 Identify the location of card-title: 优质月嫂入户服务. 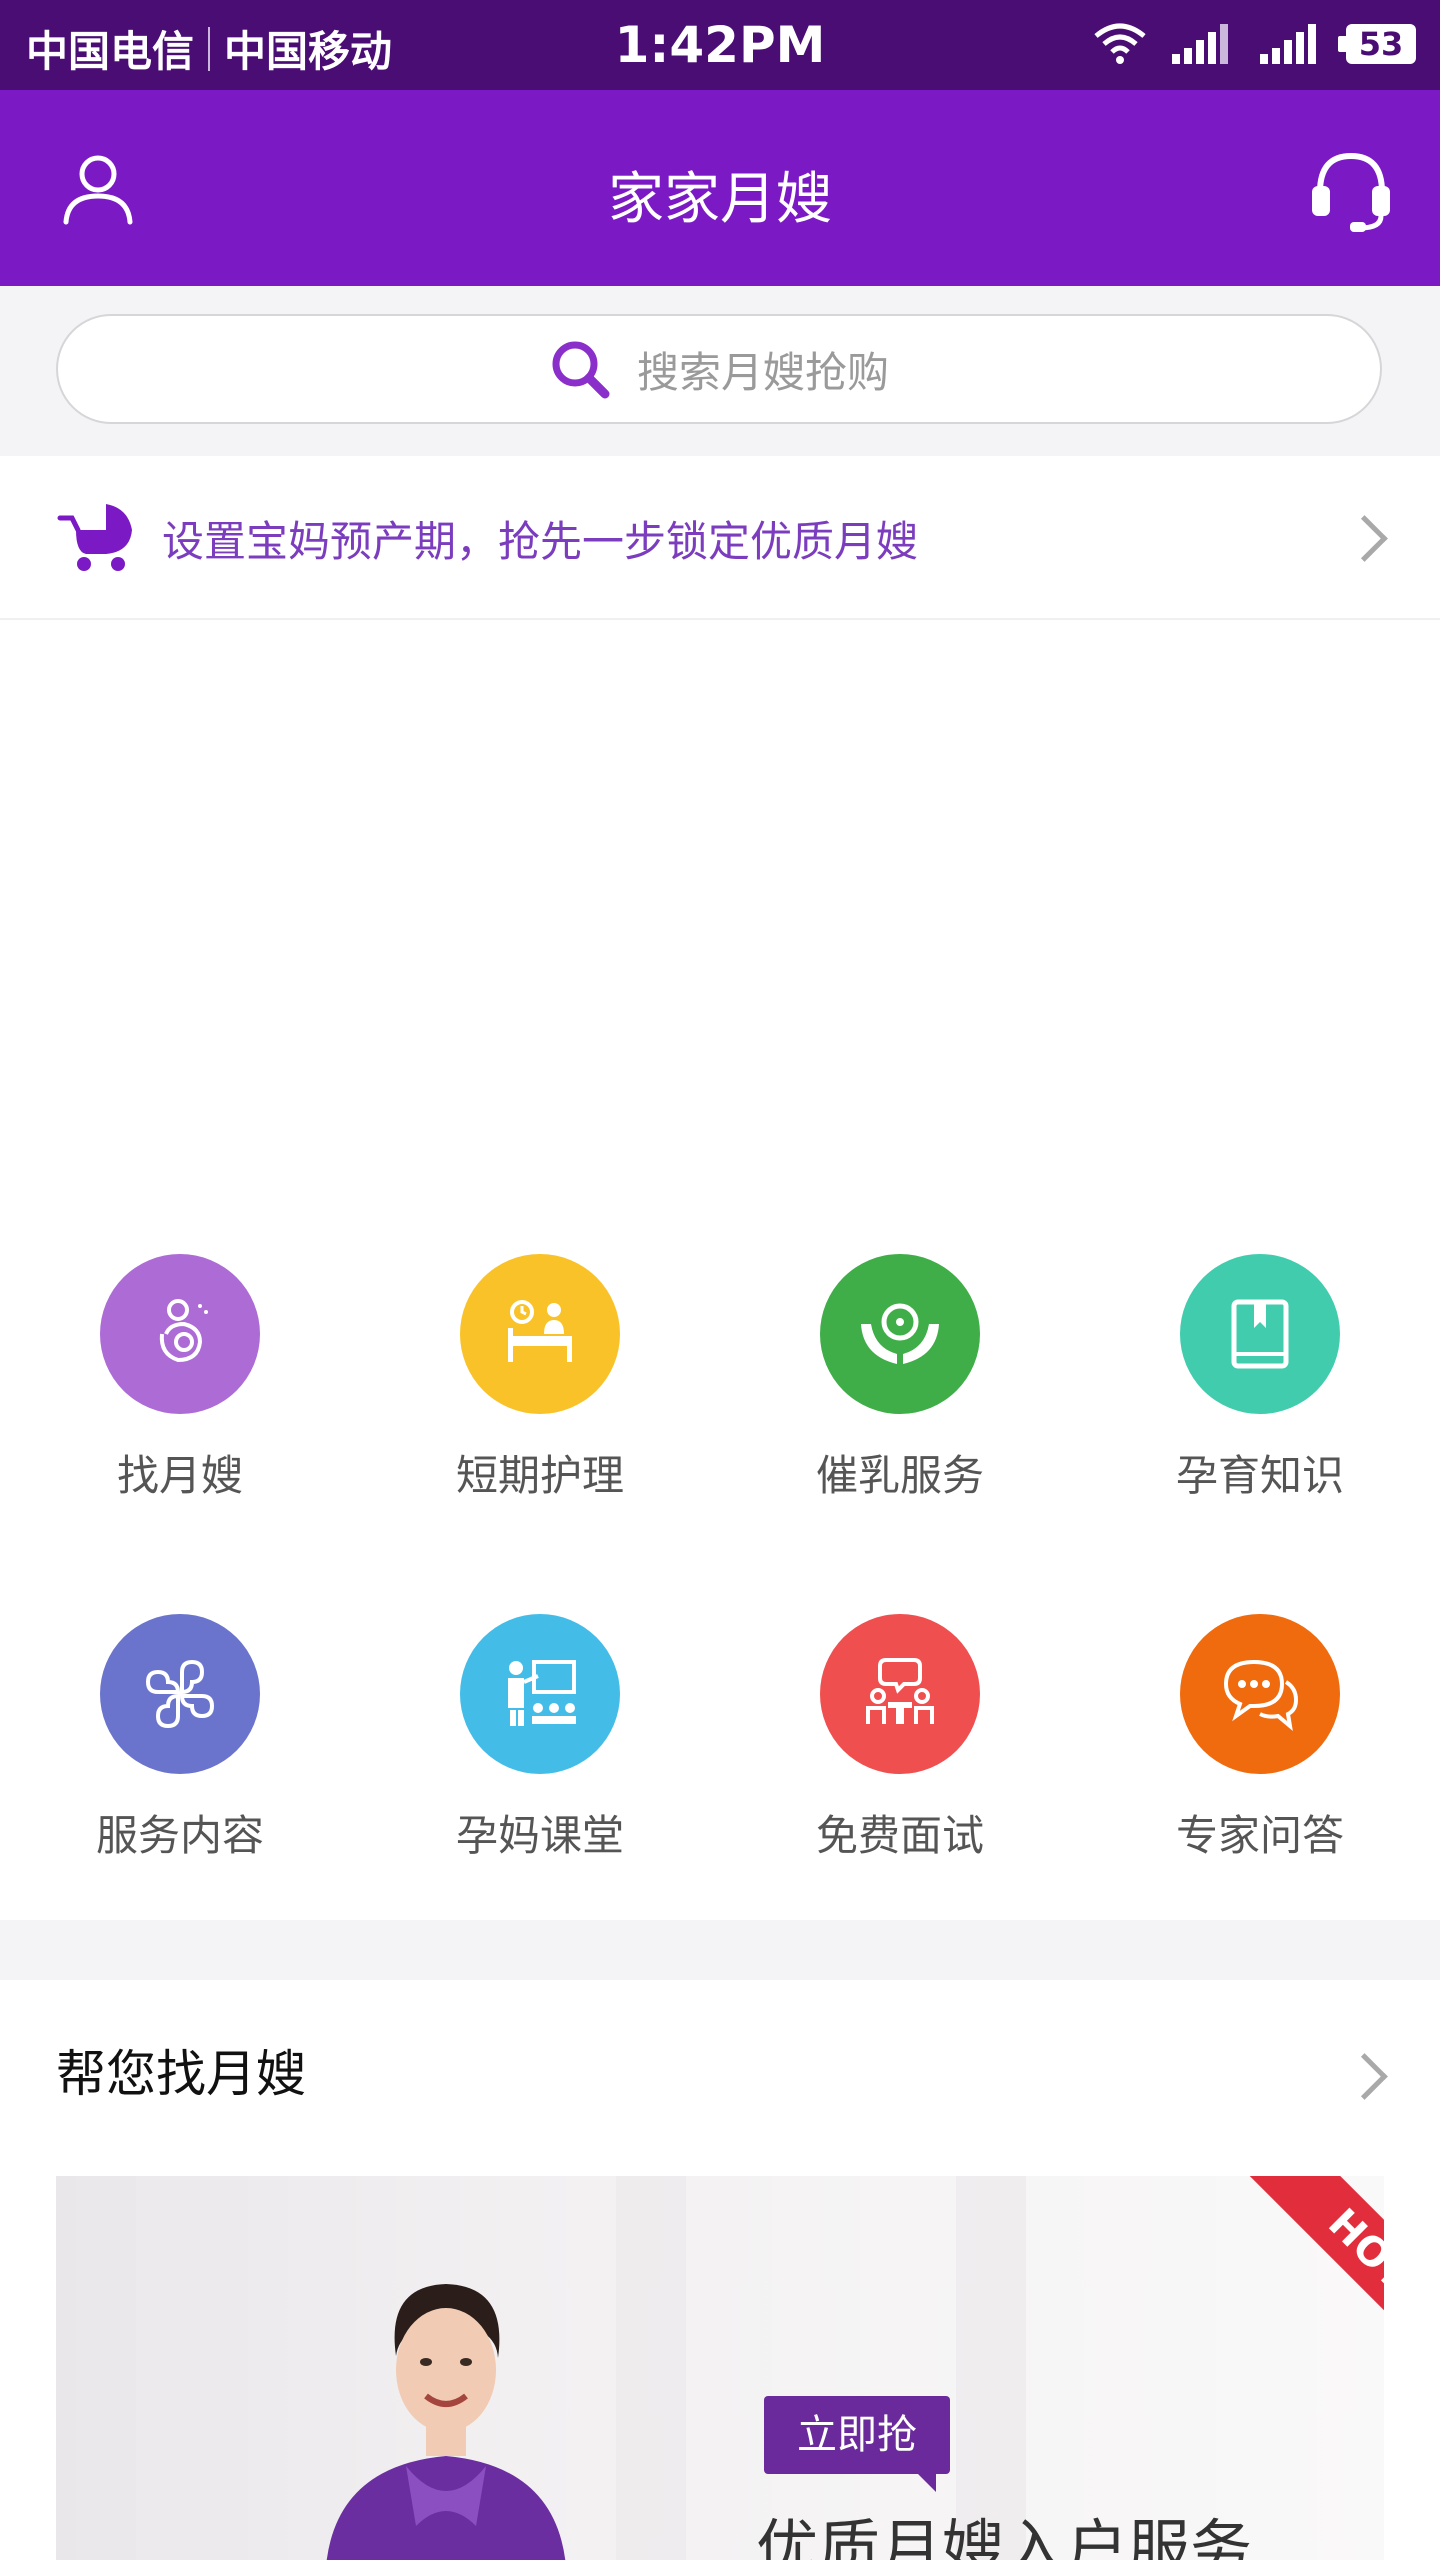
(1004, 2536).